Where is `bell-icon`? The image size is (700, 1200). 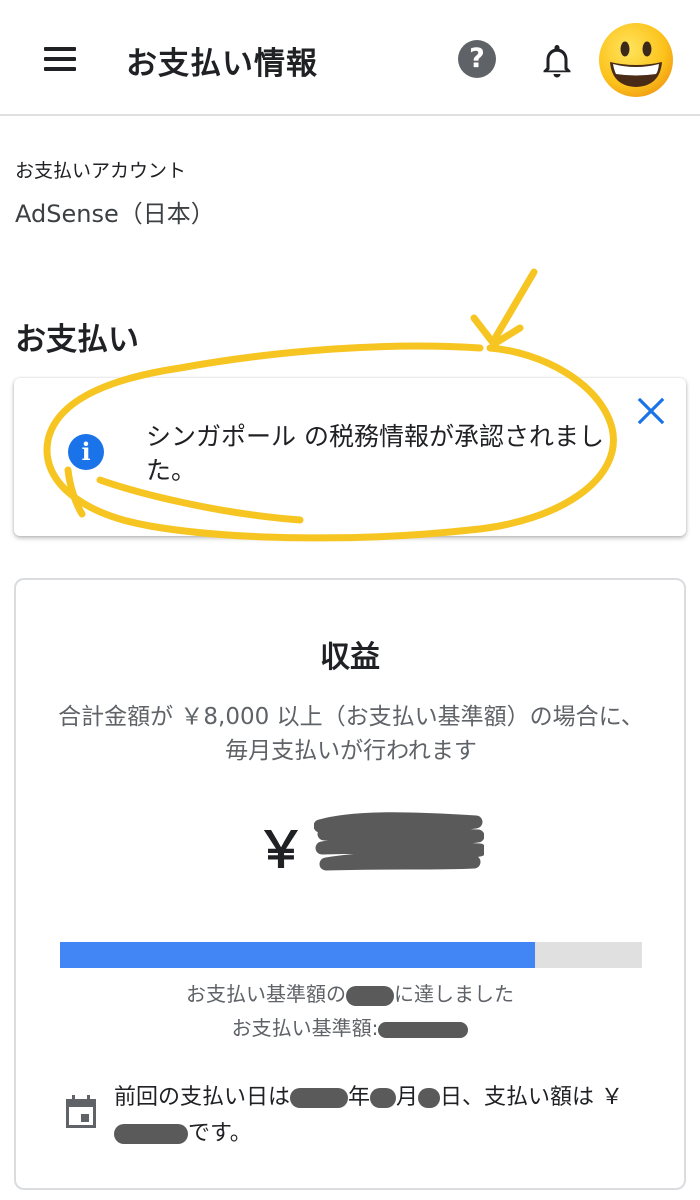 bell-icon is located at coordinates (557, 60).